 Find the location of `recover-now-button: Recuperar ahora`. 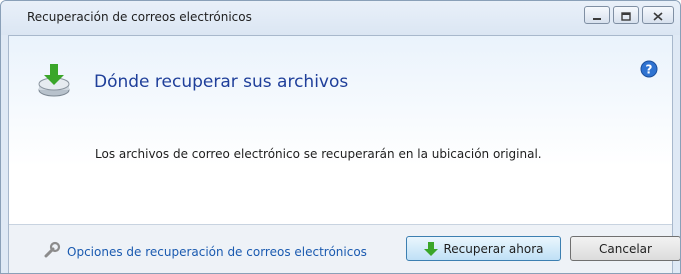

recover-now-button: Recuperar ahora is located at coordinates (483, 248).